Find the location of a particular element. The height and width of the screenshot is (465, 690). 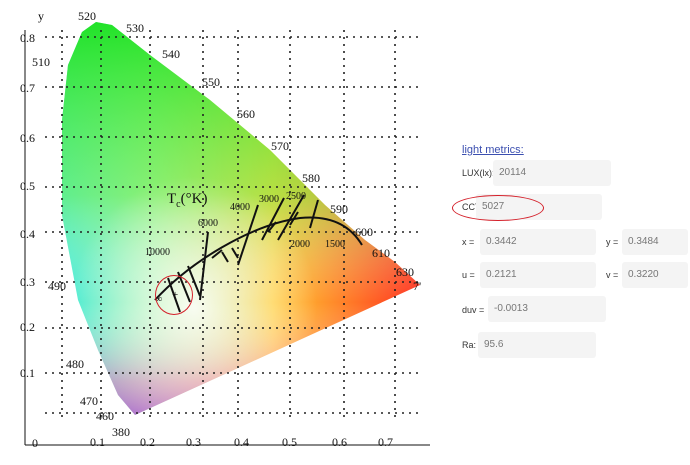

sample-point-mark: + is located at coordinates (175, 295).